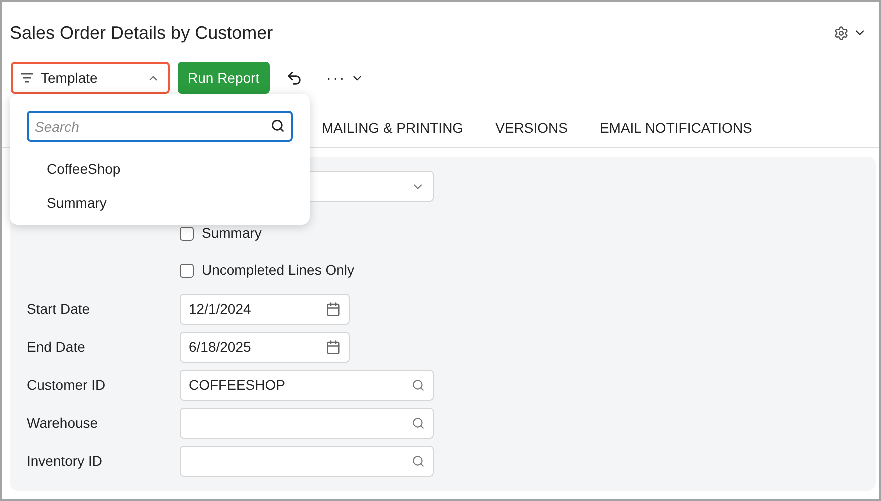 The width and height of the screenshot is (881, 501). Describe the element at coordinates (393, 128) in the screenshot. I see `tab: MAILING & PRINTING` at that location.